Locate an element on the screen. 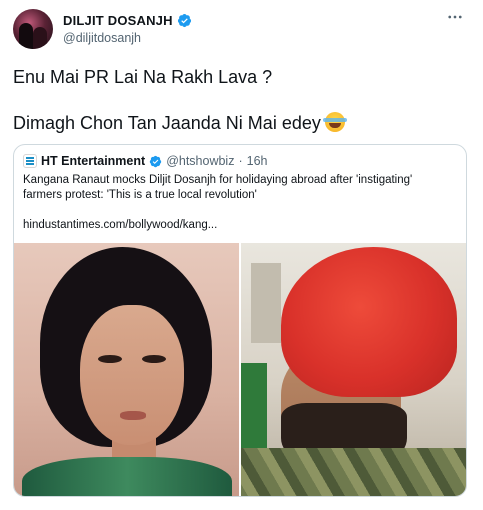  author-handle: @diljitdosanjh is located at coordinates (102, 38).